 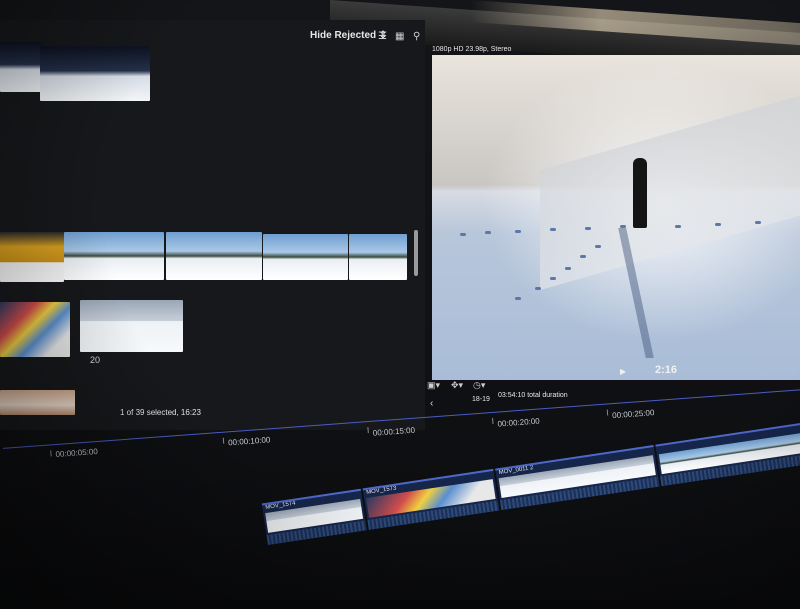 What do you see at coordinates (727, 454) in the screenshot?
I see `timeline-clip` at bounding box center [727, 454].